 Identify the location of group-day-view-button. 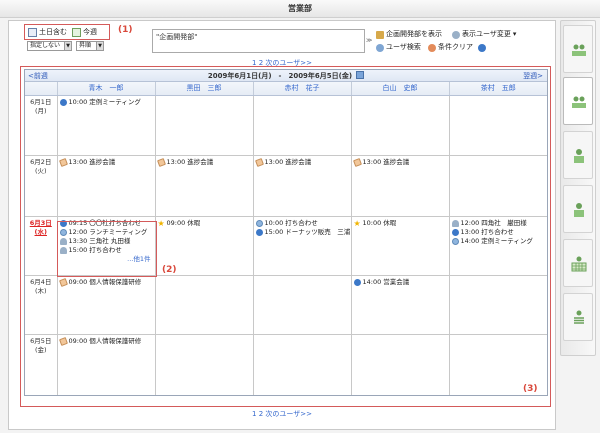
(578, 101).